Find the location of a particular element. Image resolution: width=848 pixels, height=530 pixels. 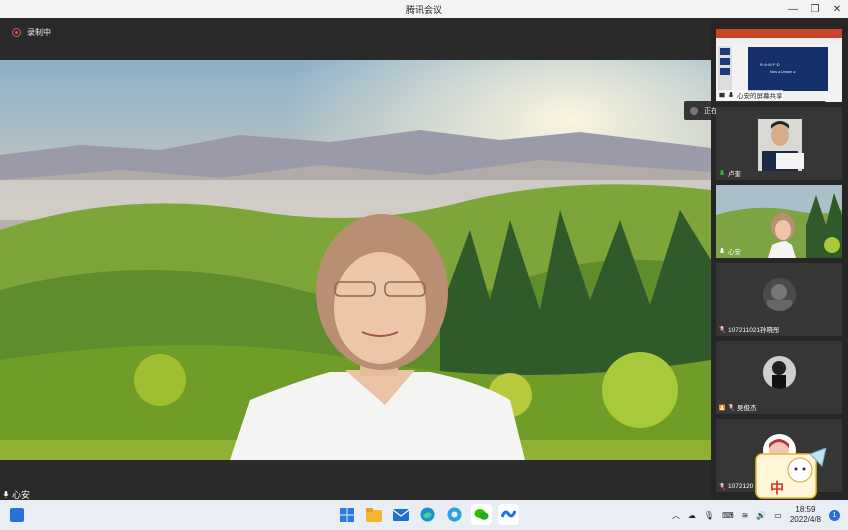

edge-icon is located at coordinates (427, 514).